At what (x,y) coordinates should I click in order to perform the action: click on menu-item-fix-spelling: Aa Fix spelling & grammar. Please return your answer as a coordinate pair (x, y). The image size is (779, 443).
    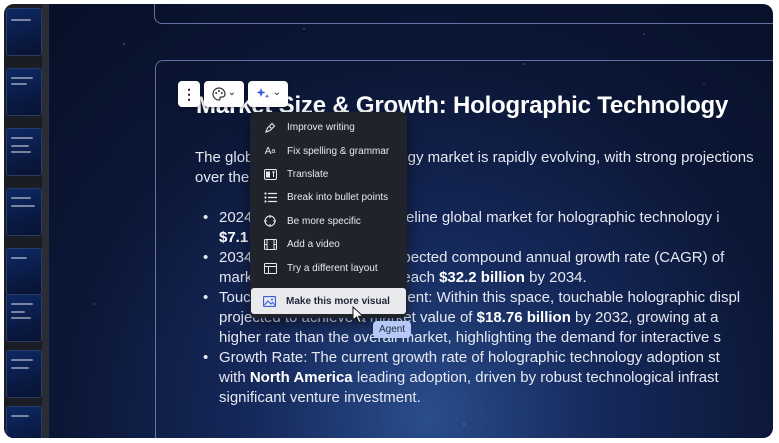
    Looking at the image, I should click on (328, 150).